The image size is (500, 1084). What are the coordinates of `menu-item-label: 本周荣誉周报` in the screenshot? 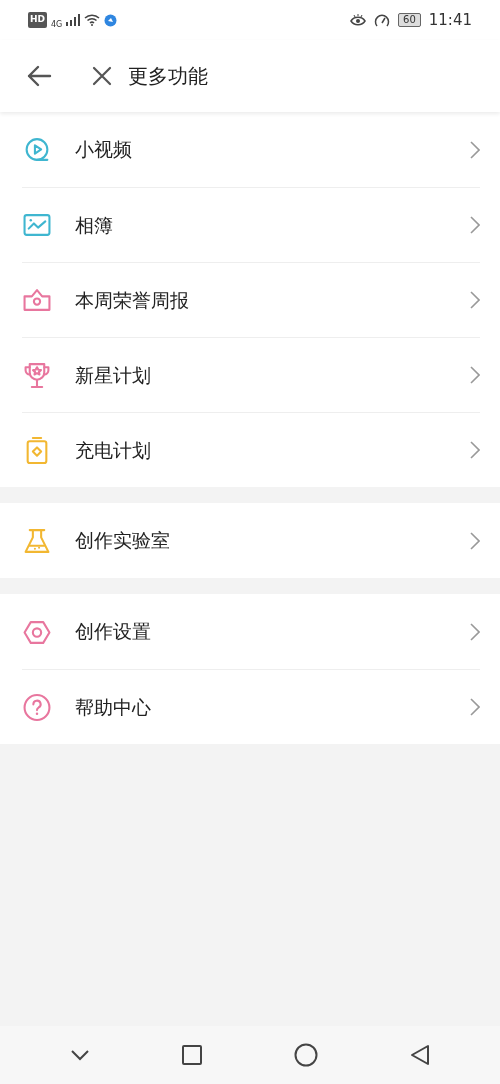 It's located at (132, 300).